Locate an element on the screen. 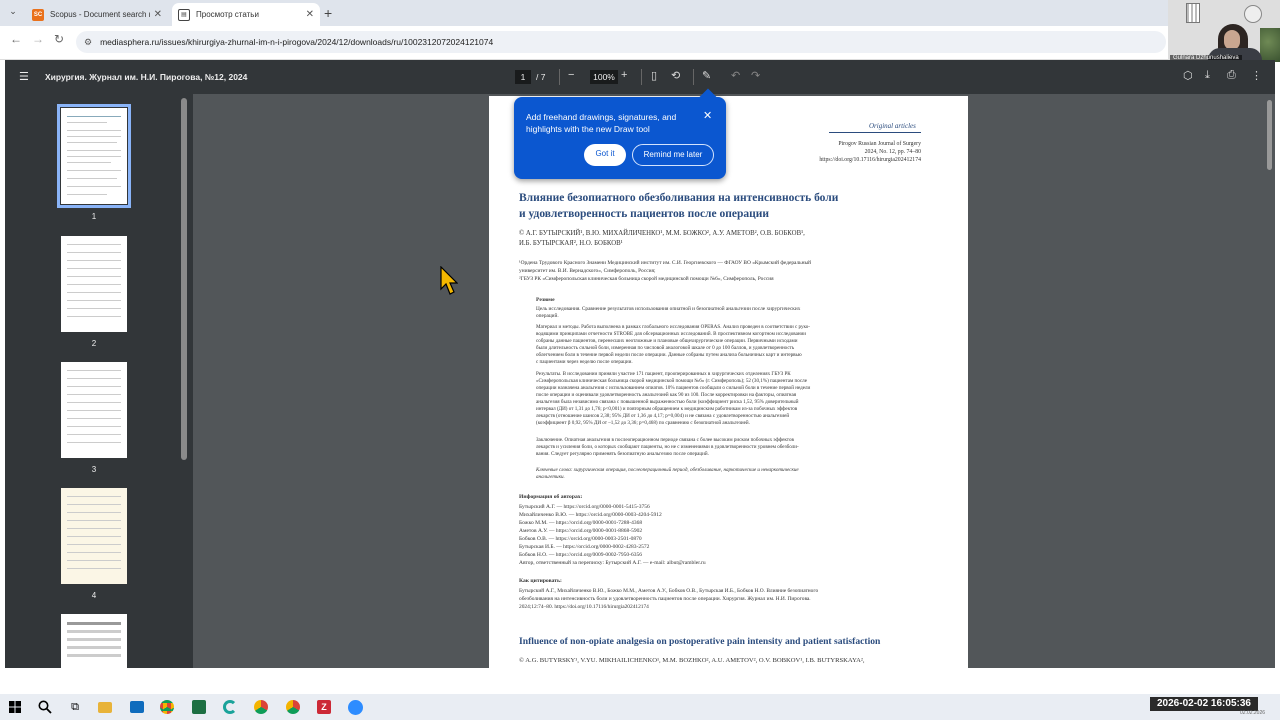 The height and width of the screenshot is (720, 1280). forward-icon: → is located at coordinates (38, 39).